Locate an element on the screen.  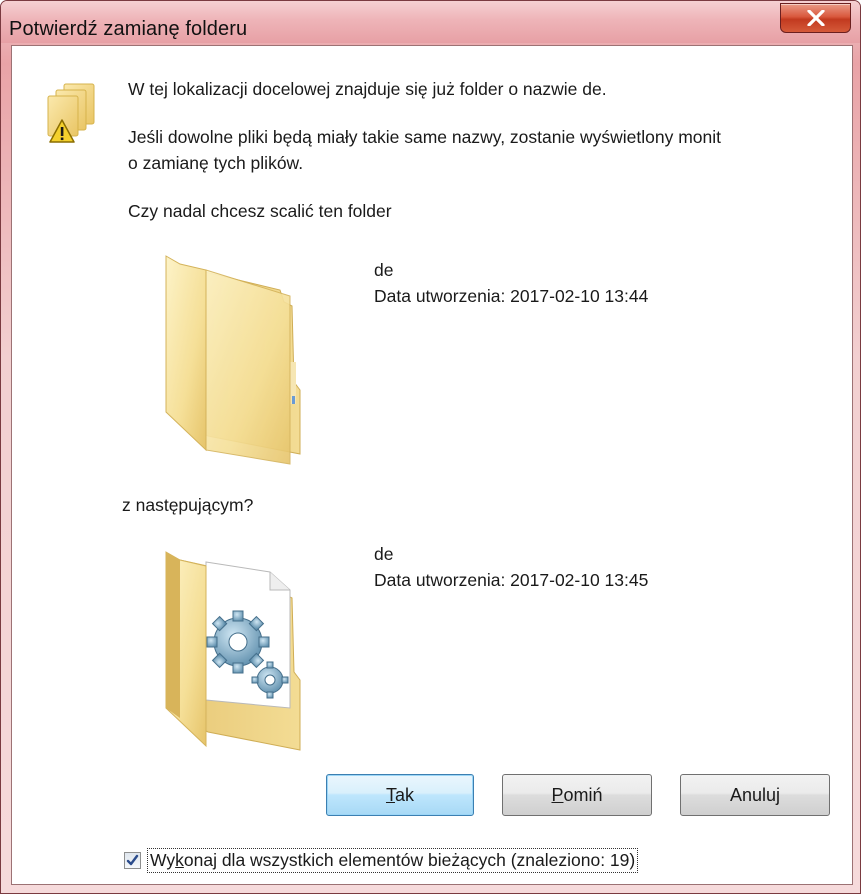
target-folder-name: de is located at coordinates (384, 554).